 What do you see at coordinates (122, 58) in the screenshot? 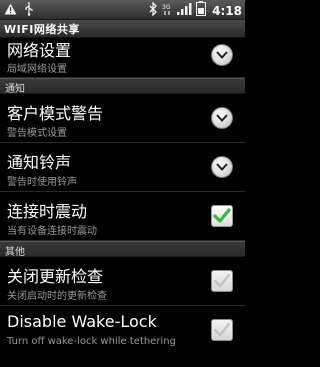
I see `network-settings-item: 网络设置 局域网络设置` at bounding box center [122, 58].